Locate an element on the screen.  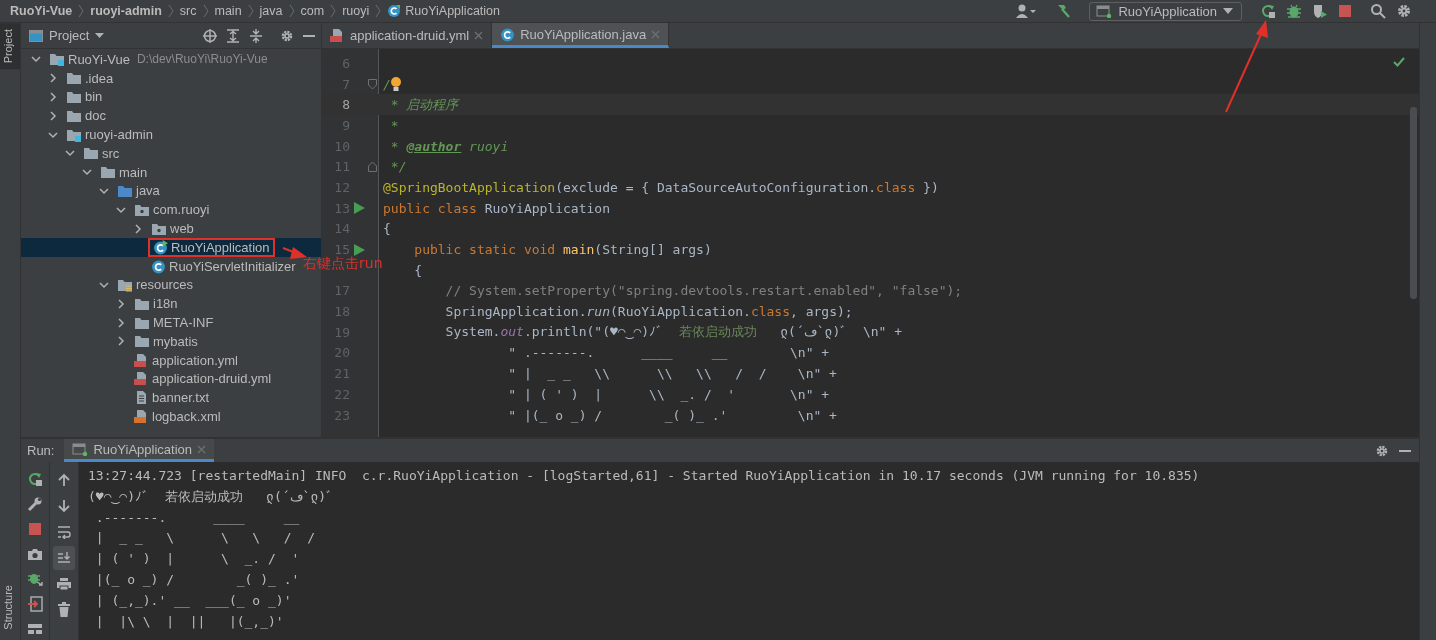
code-line: @SpringBootApplication(exclude = { DataSourceAutoConfiguration.class }) is located at coordinates (661, 187).